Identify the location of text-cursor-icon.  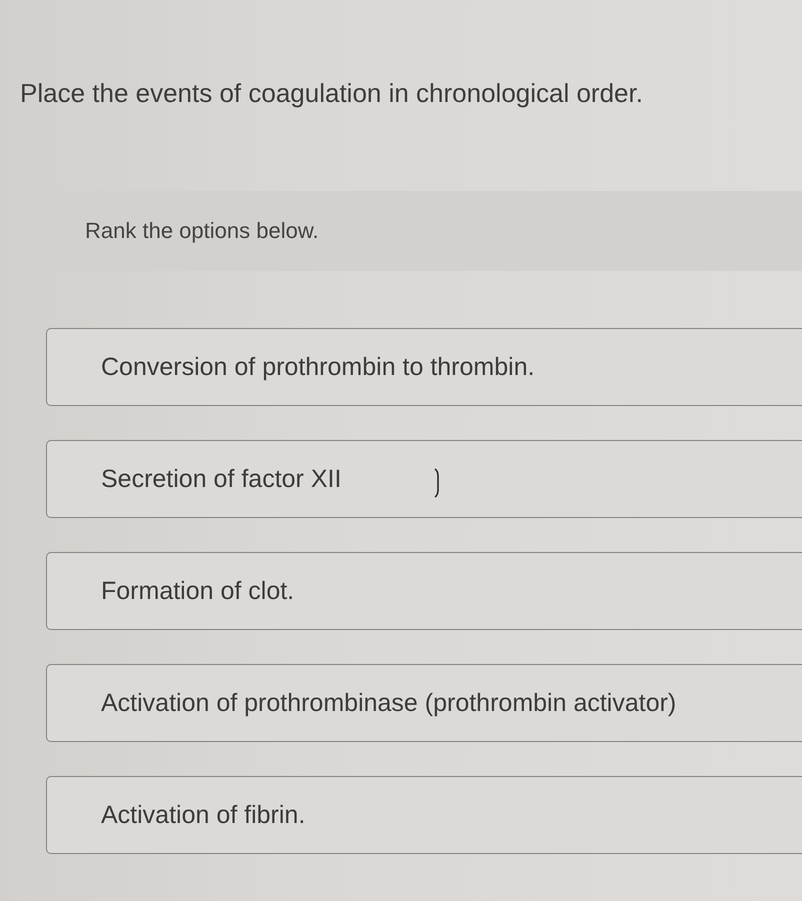
(437, 483).